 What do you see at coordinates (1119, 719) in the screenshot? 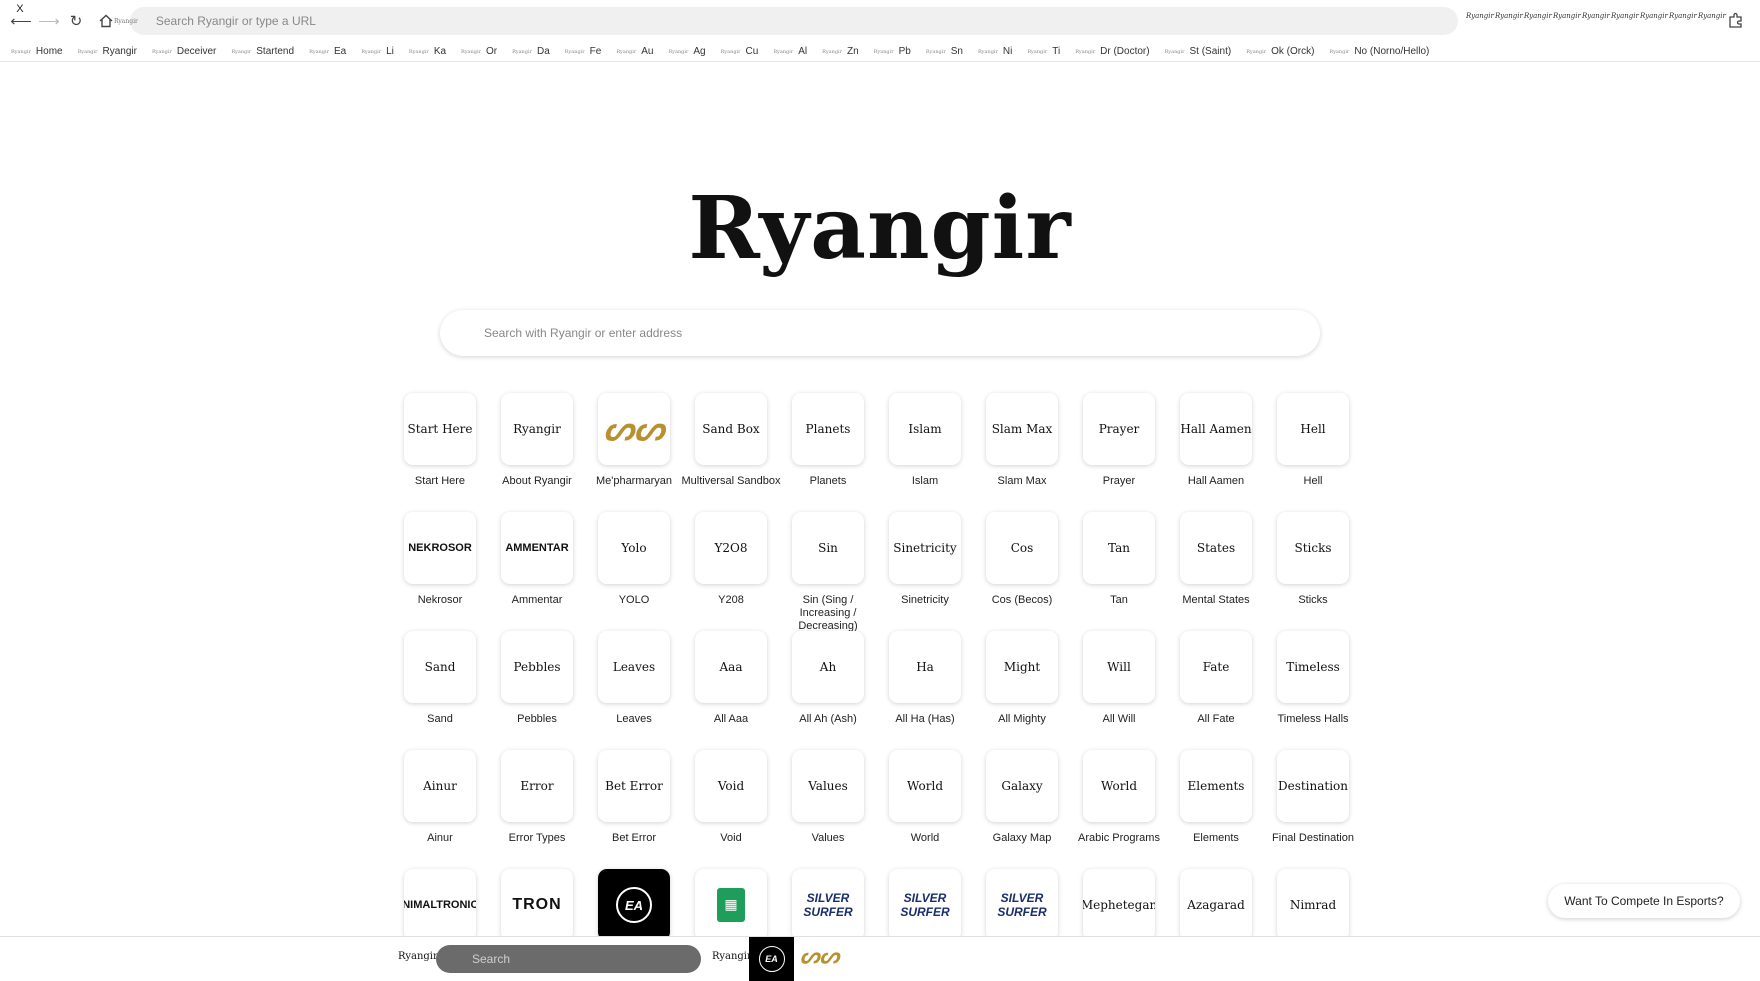
I see `shortcut-label: All Will` at bounding box center [1119, 719].